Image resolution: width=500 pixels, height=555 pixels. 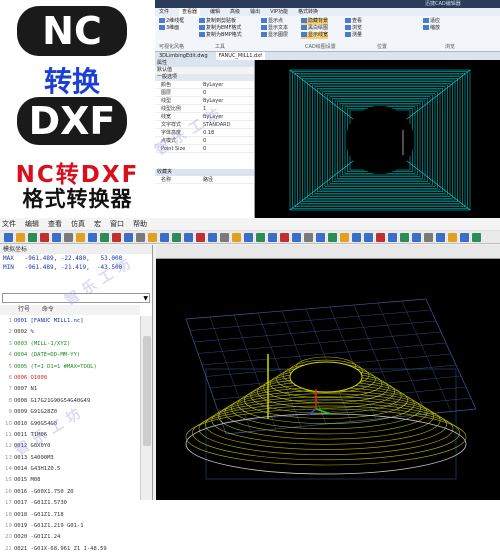 I want to click on code-line: 6 O006 O1000, so click(x=70, y=378).